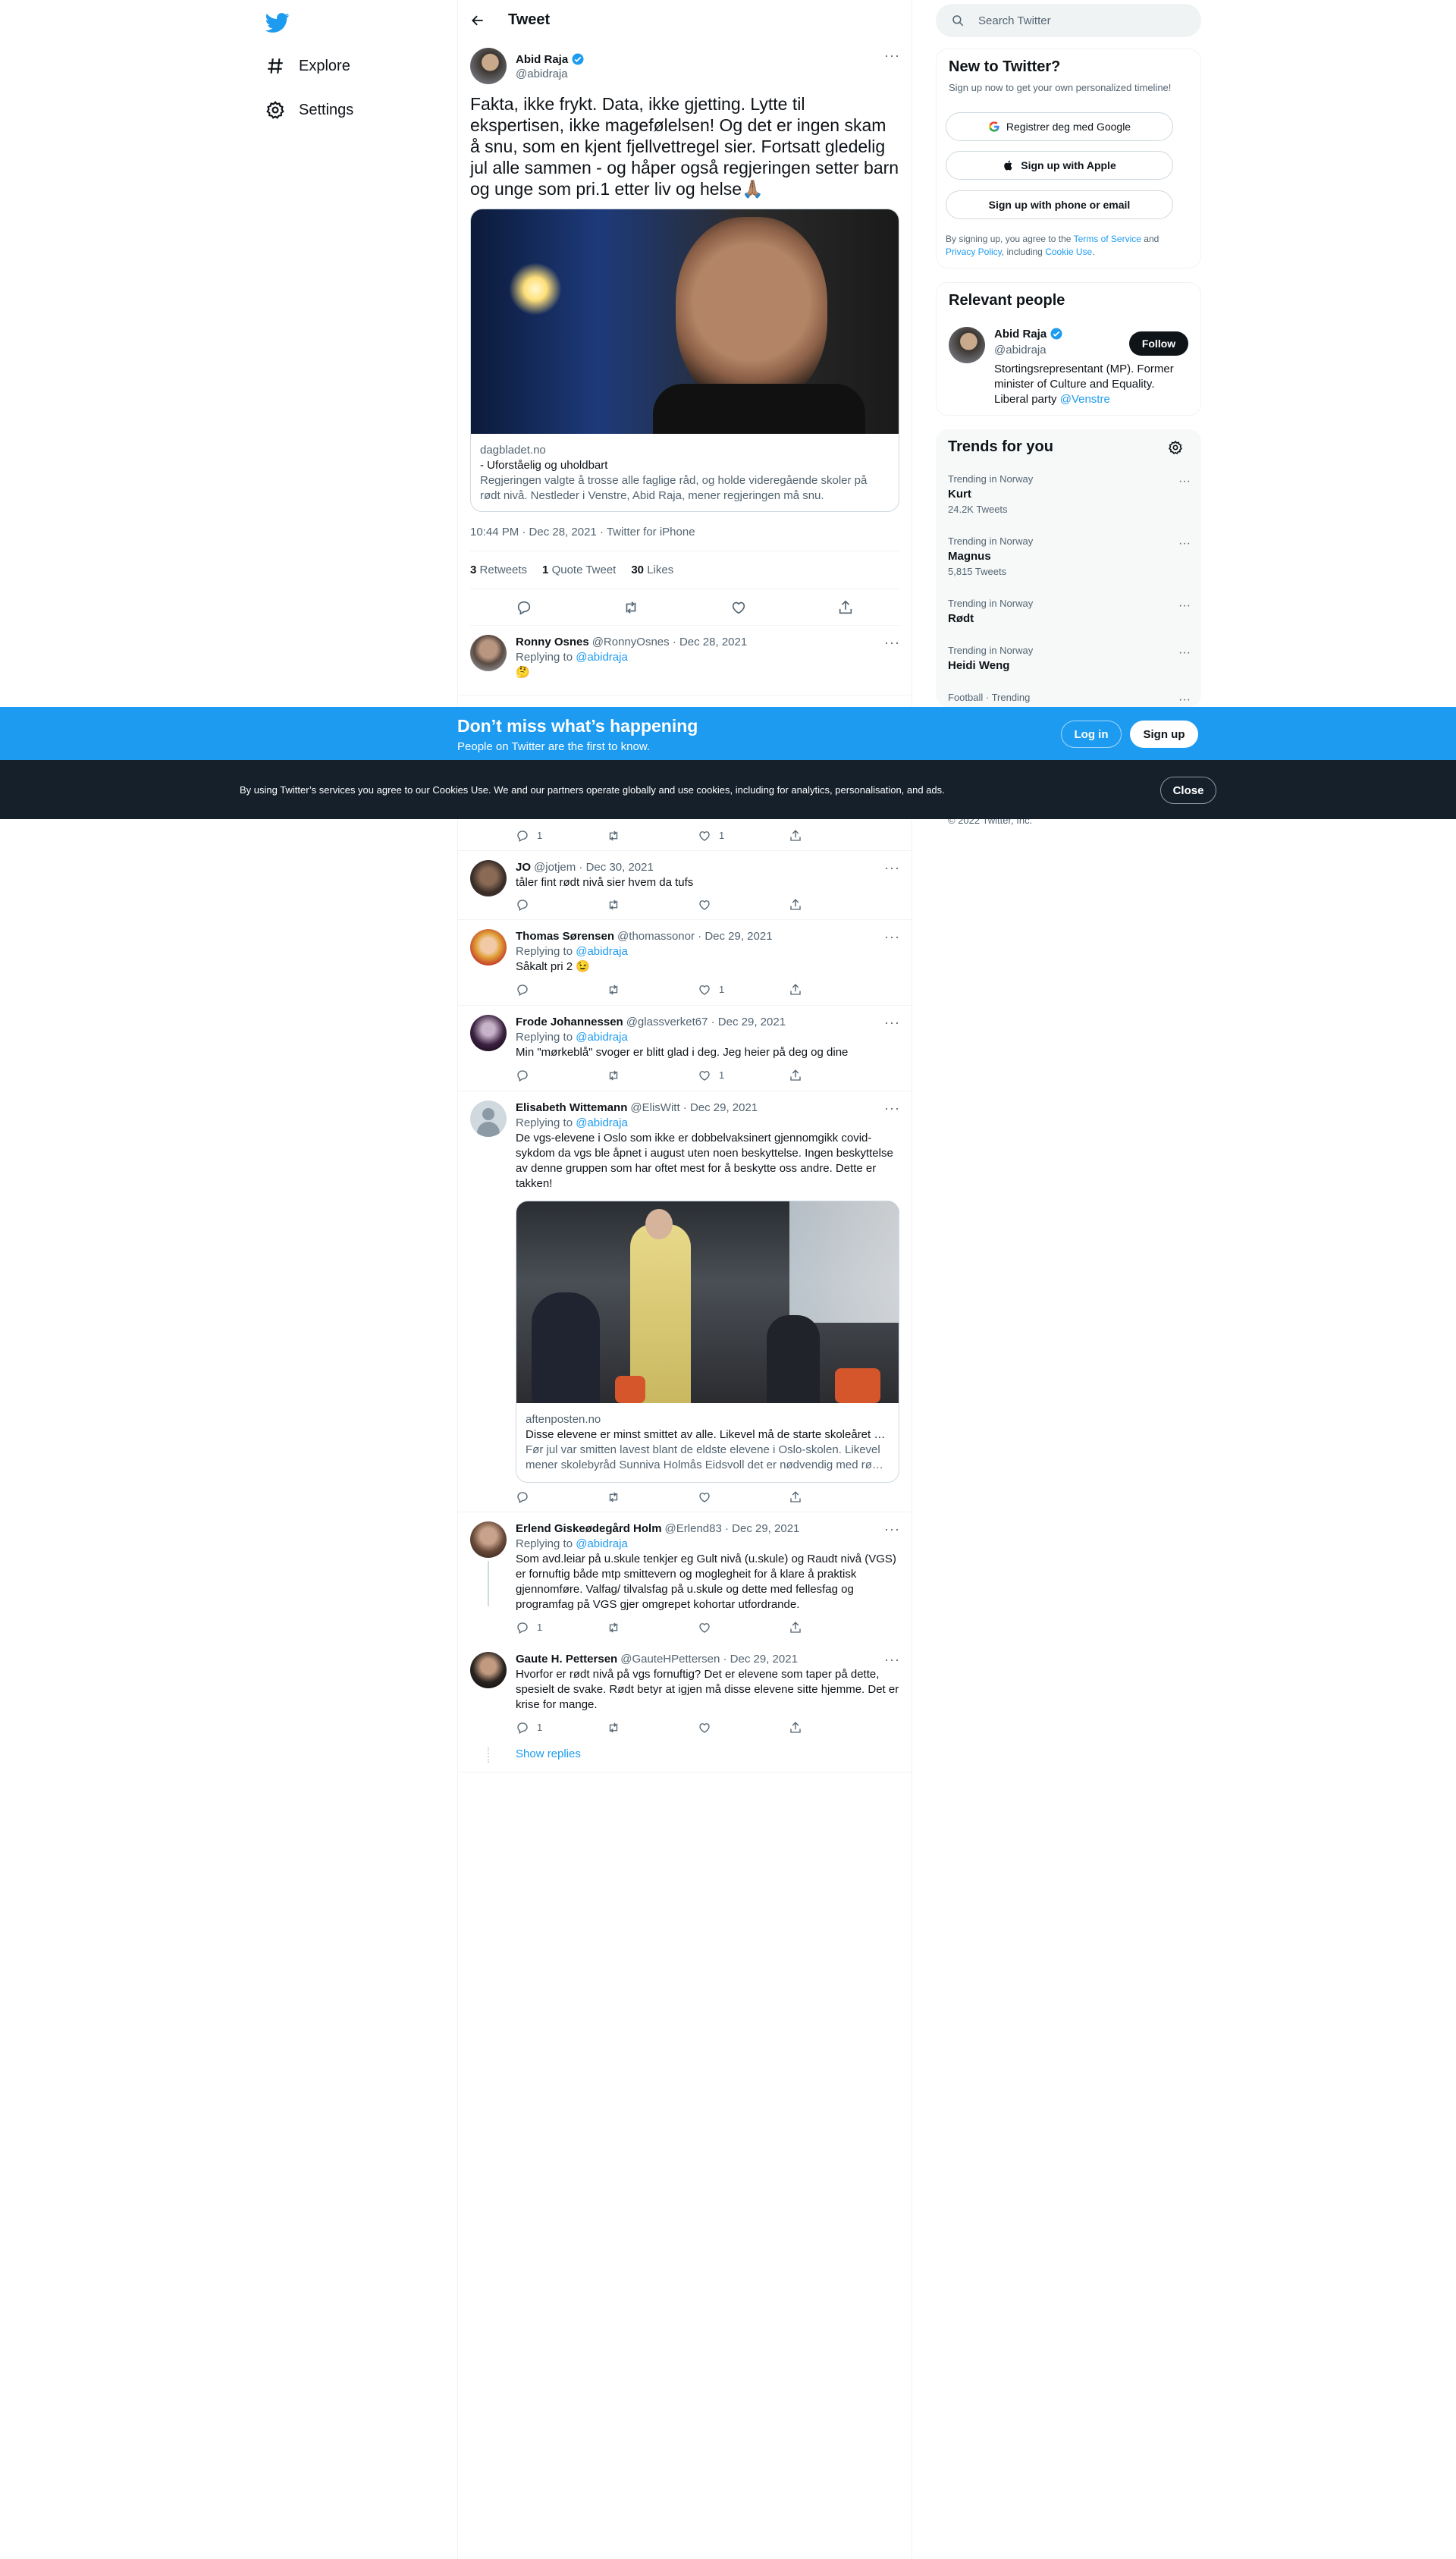 The height and width of the screenshot is (2559, 1456). Describe the element at coordinates (552, 642) in the screenshot. I see `reply-author-name: Ronny Osnes` at that location.